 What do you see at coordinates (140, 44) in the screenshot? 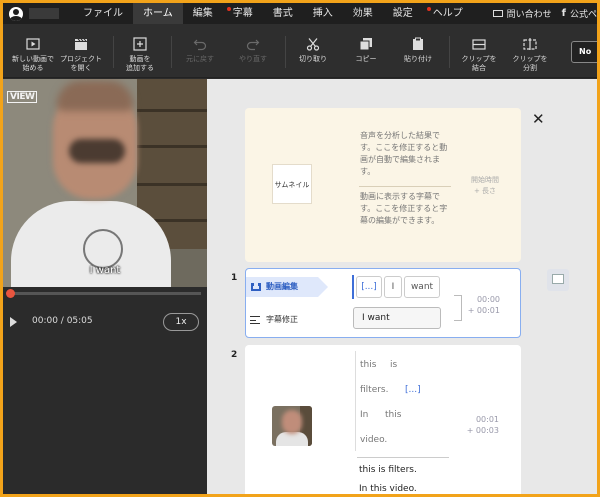
I see `add-square-icon` at bounding box center [140, 44].